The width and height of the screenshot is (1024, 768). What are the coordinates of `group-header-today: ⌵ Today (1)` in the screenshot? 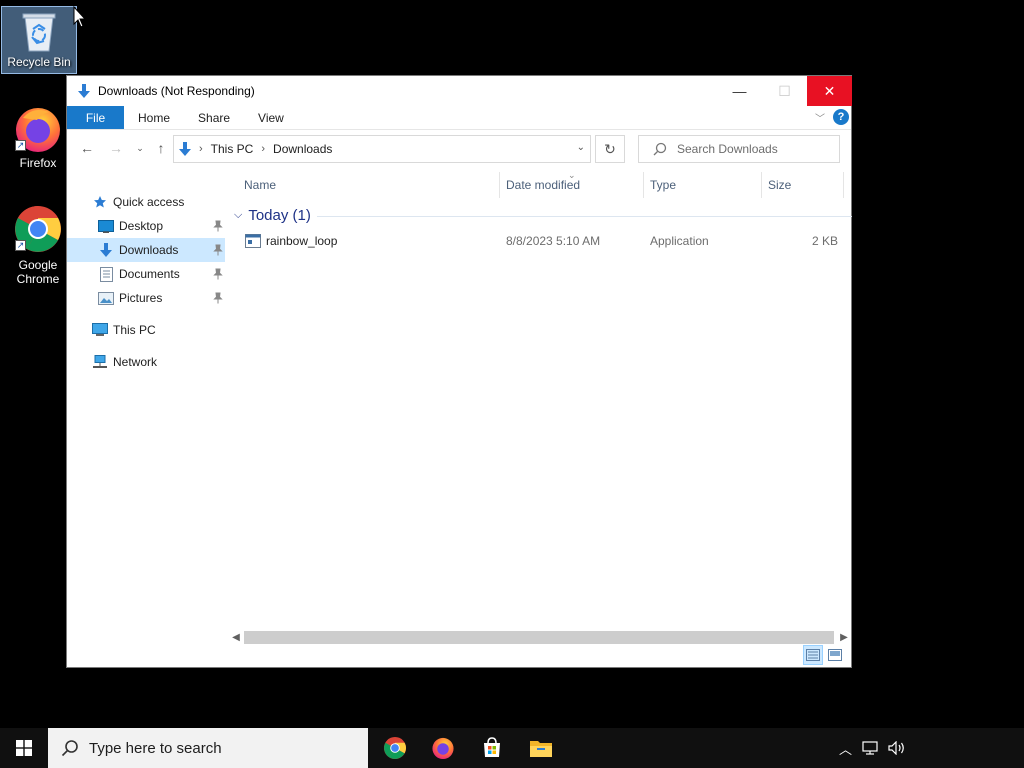 It's located at (540, 215).